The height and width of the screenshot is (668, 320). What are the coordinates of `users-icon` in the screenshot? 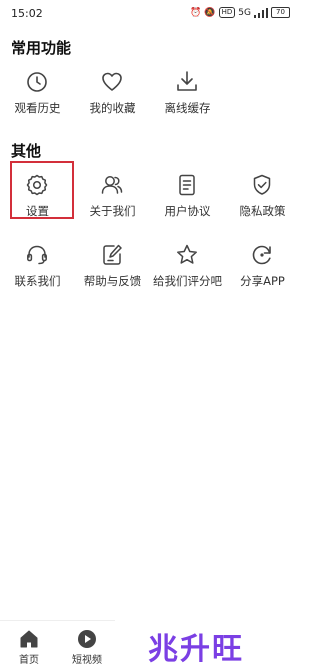 It's located at (112, 185).